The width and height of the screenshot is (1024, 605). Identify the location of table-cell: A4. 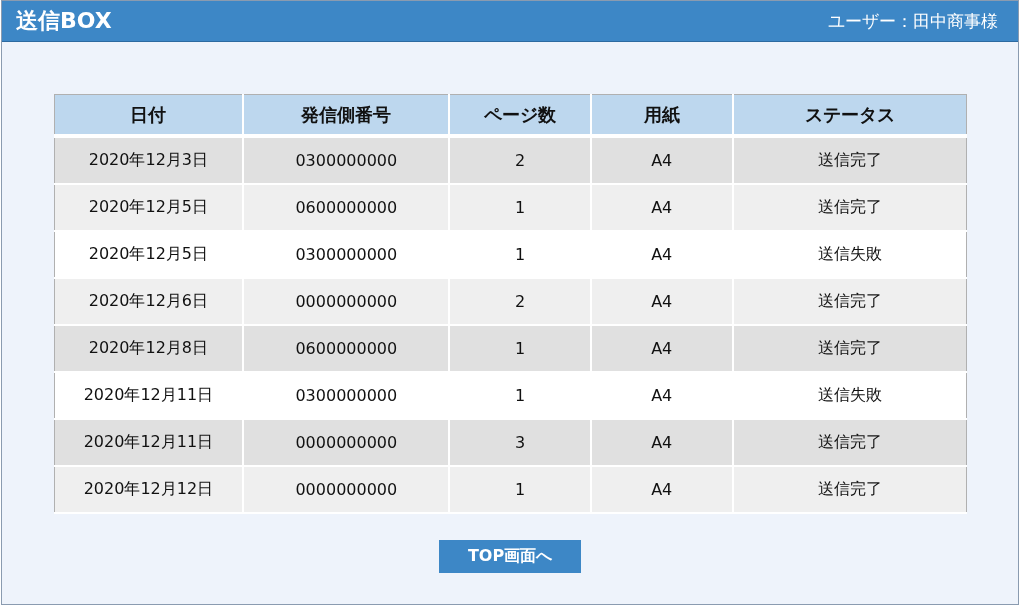
(661, 489).